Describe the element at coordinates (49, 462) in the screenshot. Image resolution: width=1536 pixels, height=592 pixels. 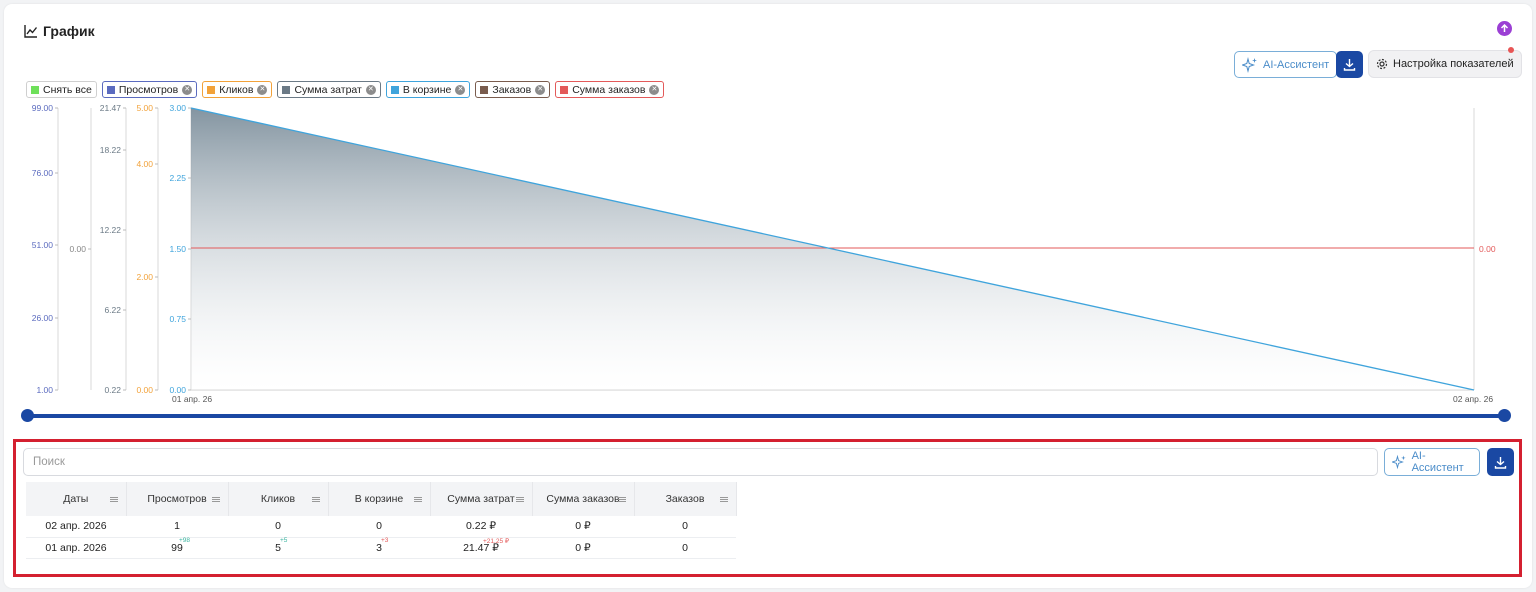
I see `search-placeholder: Поиск` at that location.